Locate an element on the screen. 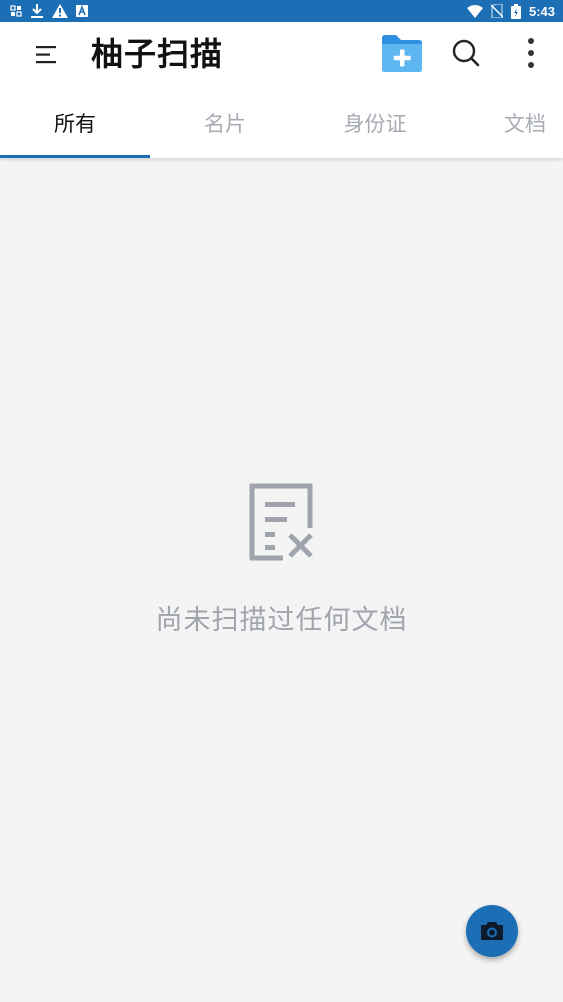  more-vert-icon is located at coordinates (531, 53).